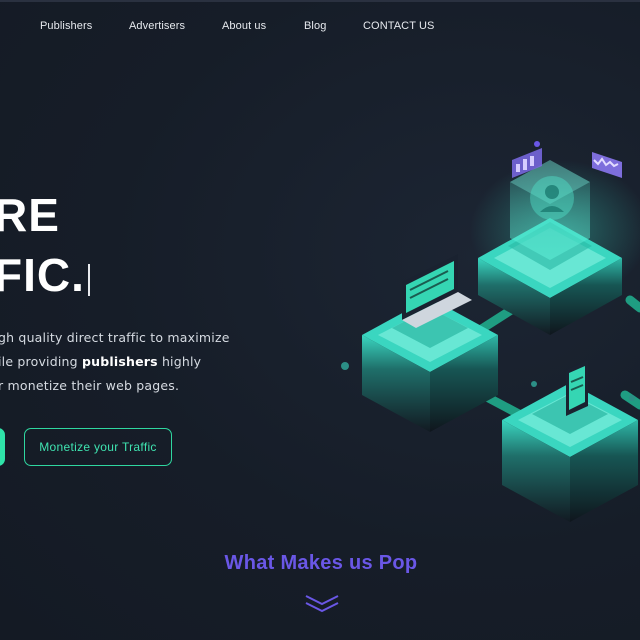 Image resolution: width=640 pixels, height=640 pixels. I want to click on top-border, so click(320, 1).